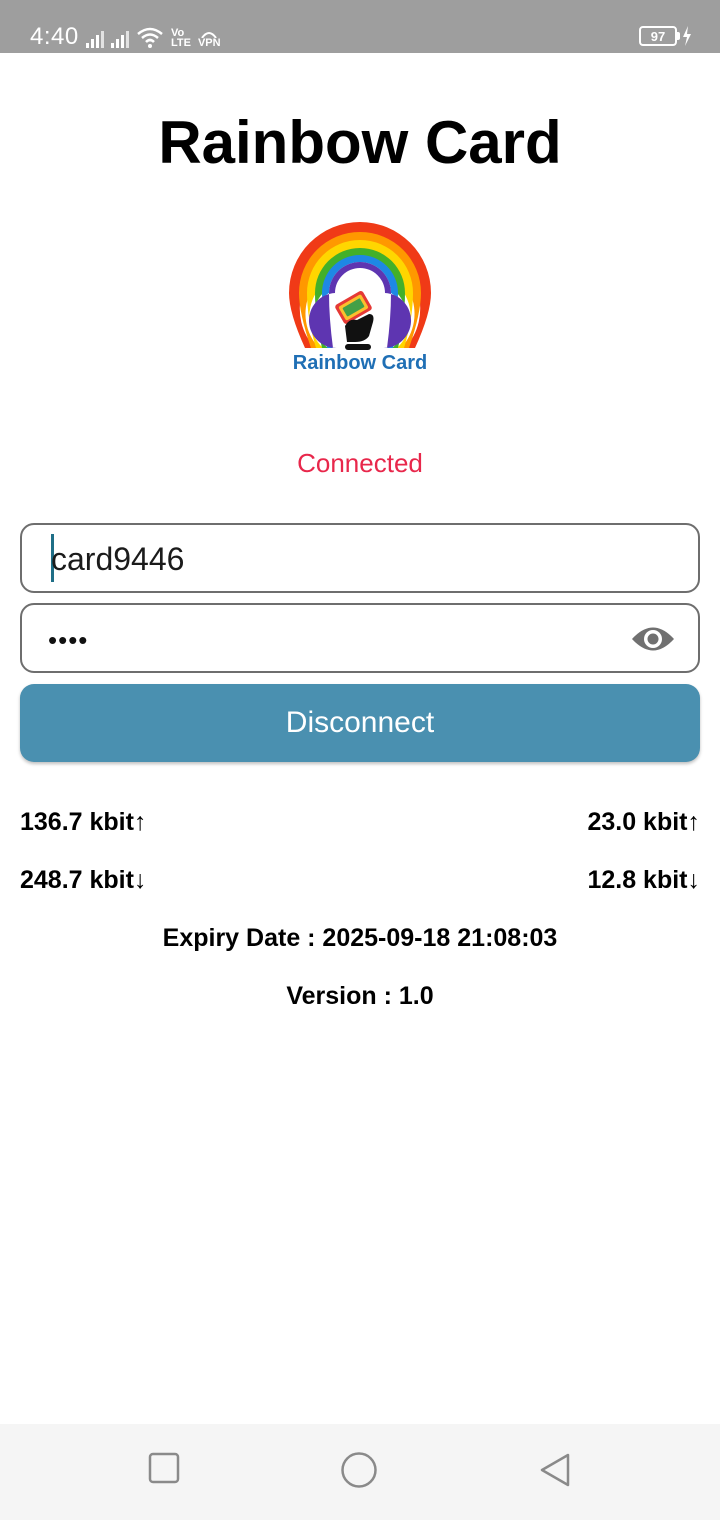 This screenshot has width=720, height=1520. What do you see at coordinates (360, 558) in the screenshot?
I see `username-field: card9446` at bounding box center [360, 558].